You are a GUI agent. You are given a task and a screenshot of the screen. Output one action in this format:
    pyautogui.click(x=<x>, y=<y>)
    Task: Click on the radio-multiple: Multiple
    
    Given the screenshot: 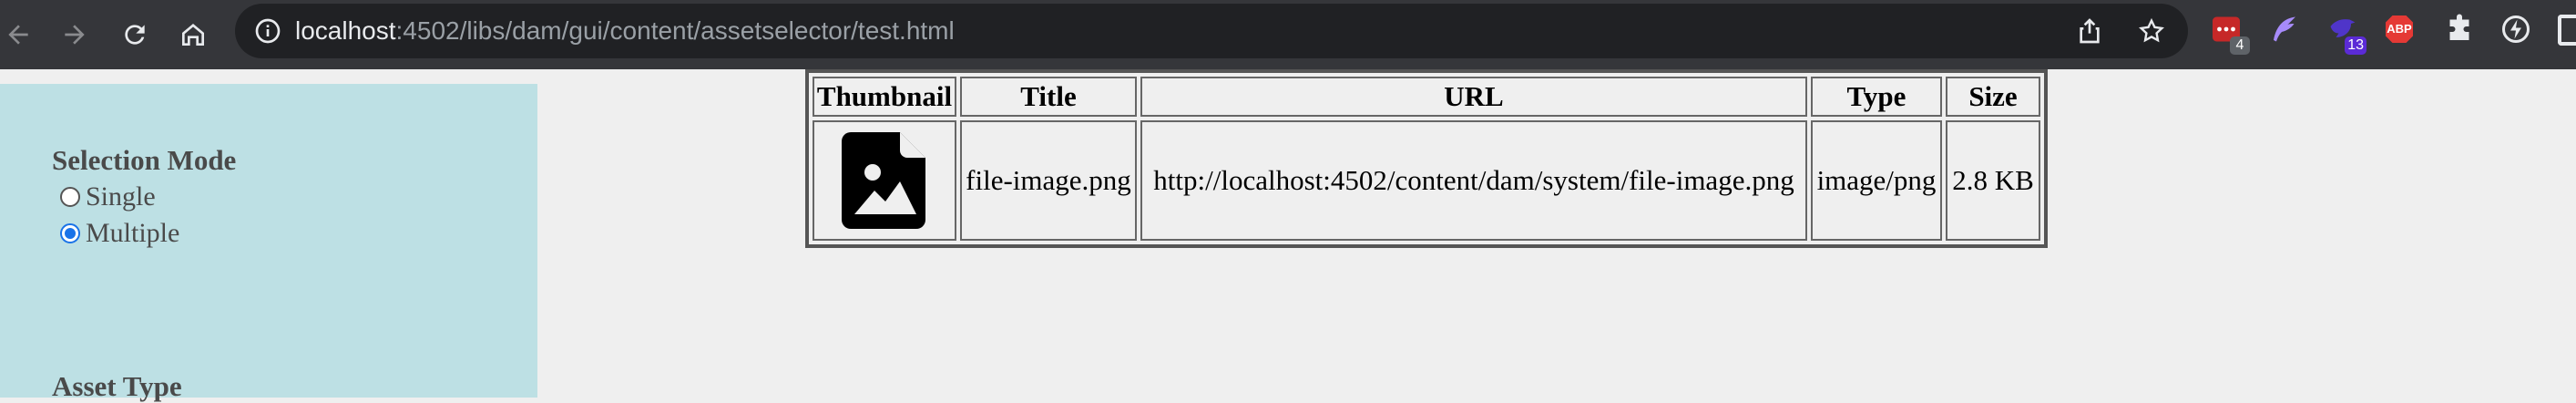 What is the action you would take?
    pyautogui.click(x=119, y=233)
    